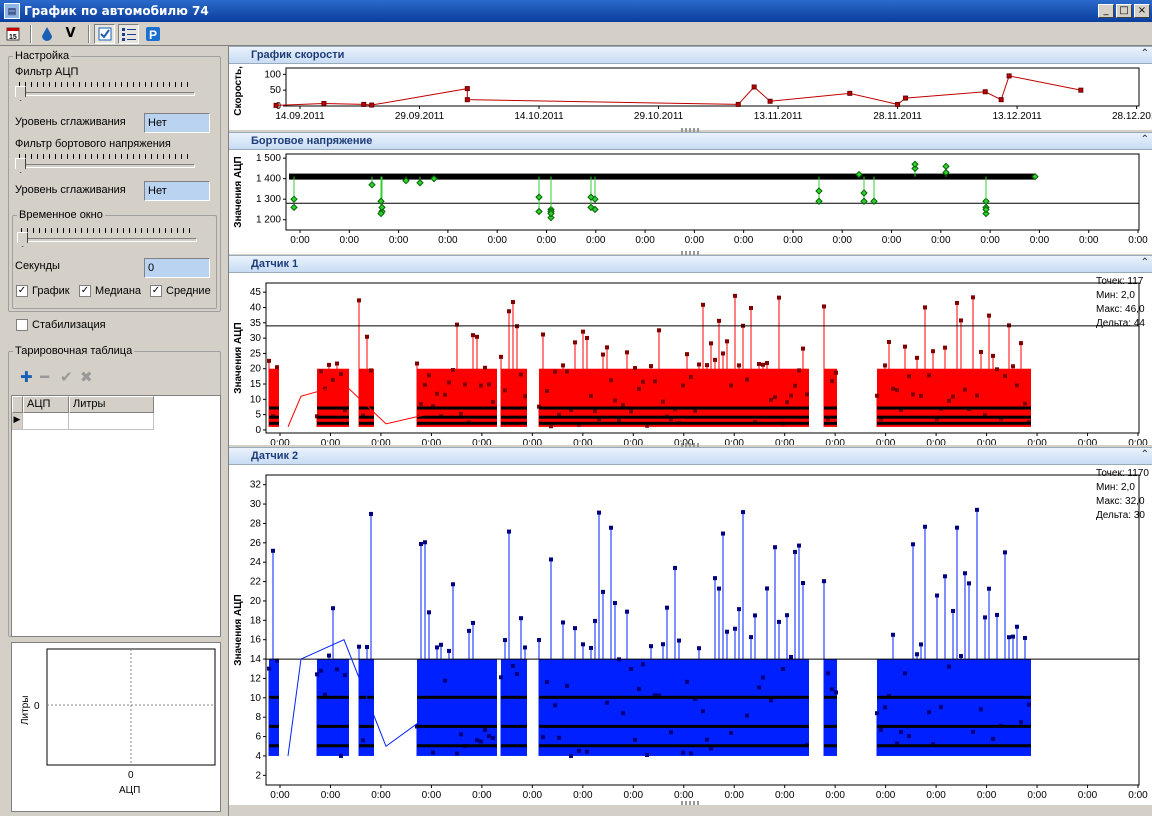 Image resolution: width=1152 pixels, height=816 pixels. I want to click on column-liters: Литры, so click(111, 404).